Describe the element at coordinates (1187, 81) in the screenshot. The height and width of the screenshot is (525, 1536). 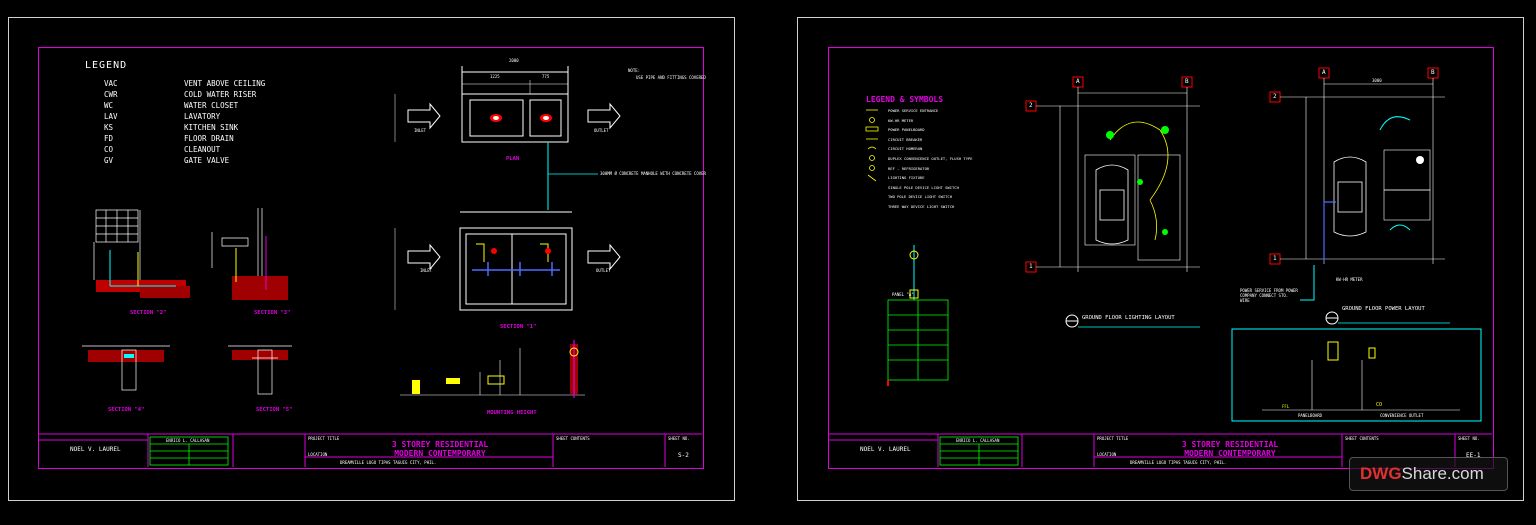
I see `grid-b-label: B` at that location.